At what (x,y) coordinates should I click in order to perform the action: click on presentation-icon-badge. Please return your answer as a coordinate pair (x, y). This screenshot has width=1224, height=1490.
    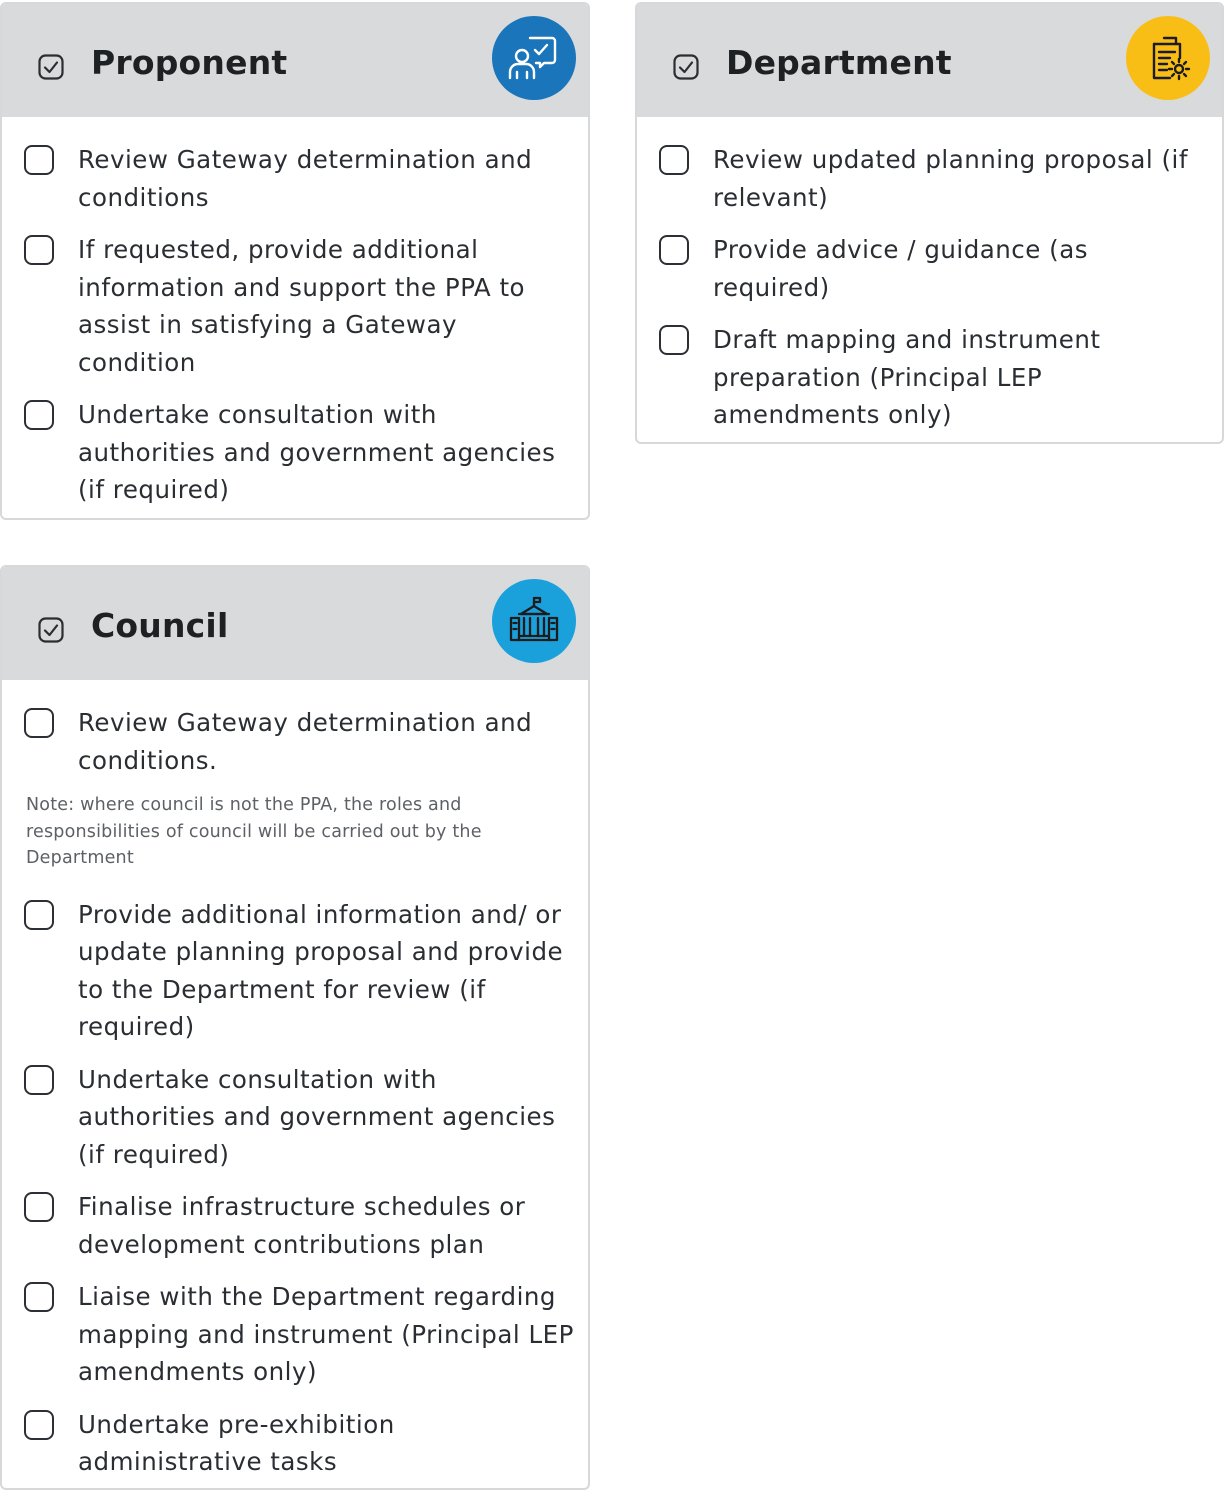
    Looking at the image, I should click on (534, 58).